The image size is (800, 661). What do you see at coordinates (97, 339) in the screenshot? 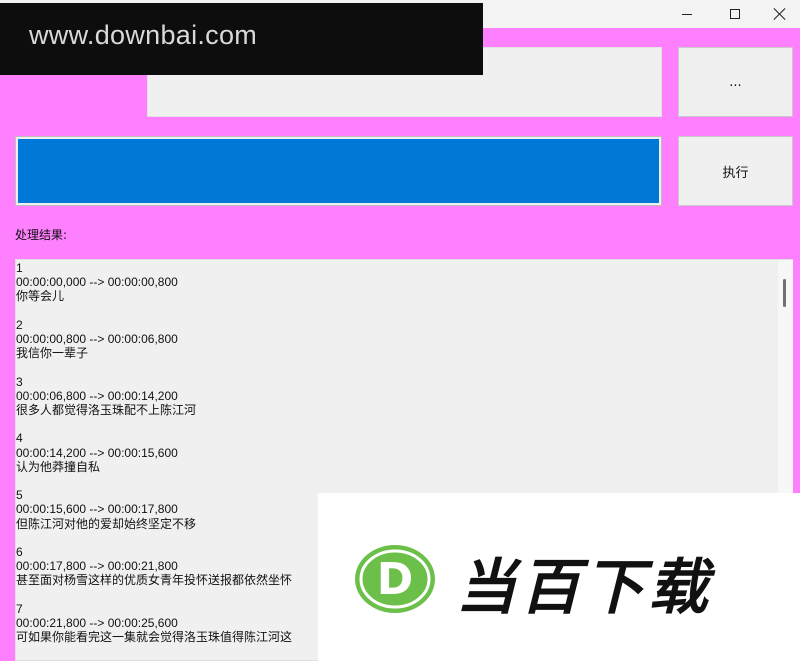
I see `result-time: 00:00:00,800 --> 00:00:06,800` at bounding box center [97, 339].